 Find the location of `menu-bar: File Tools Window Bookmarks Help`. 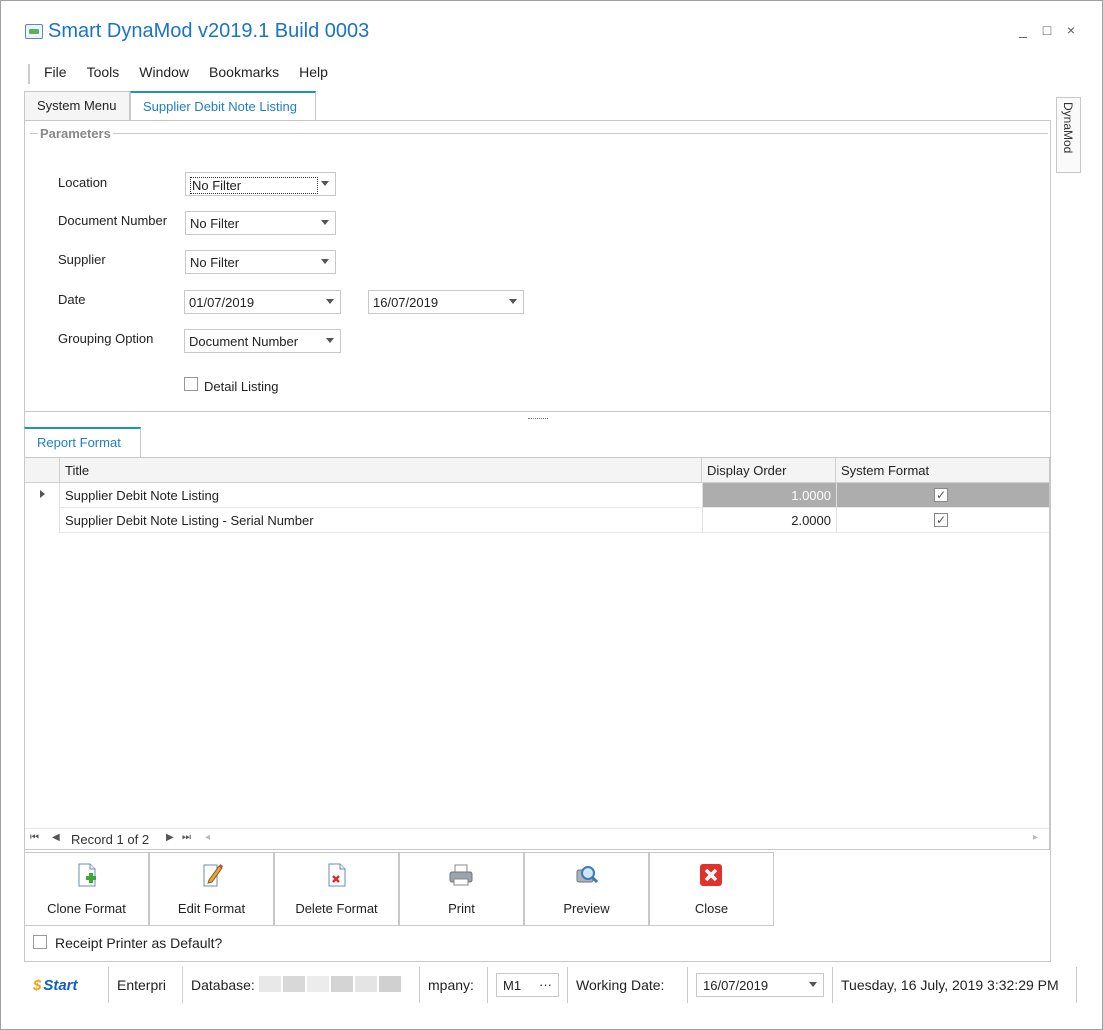

menu-bar: File Tools Window Bookmarks Help is located at coordinates (178, 74).